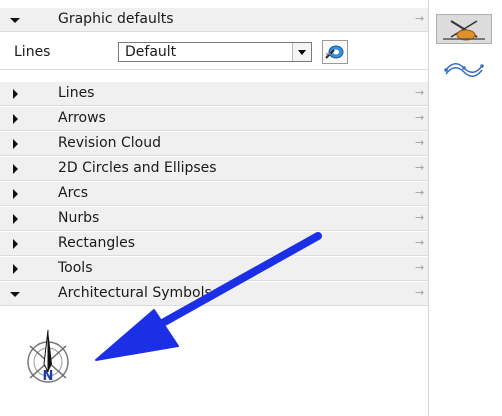 Image resolution: width=502 pixels, height=416 pixels. I want to click on section-architectural-symbols: Architectural Symbols →, so click(214, 294).